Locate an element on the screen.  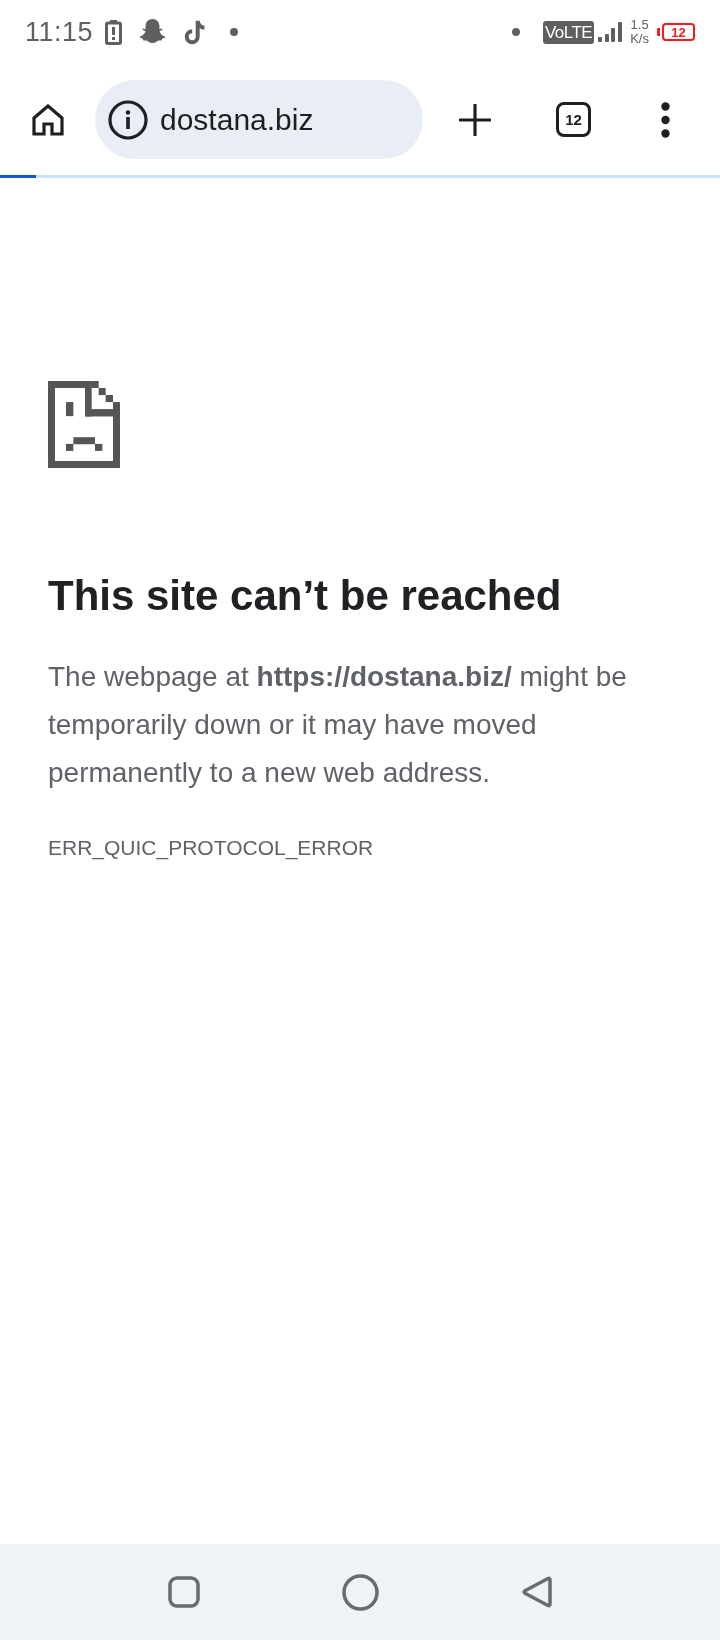
square-icon is located at coordinates (184, 1592).